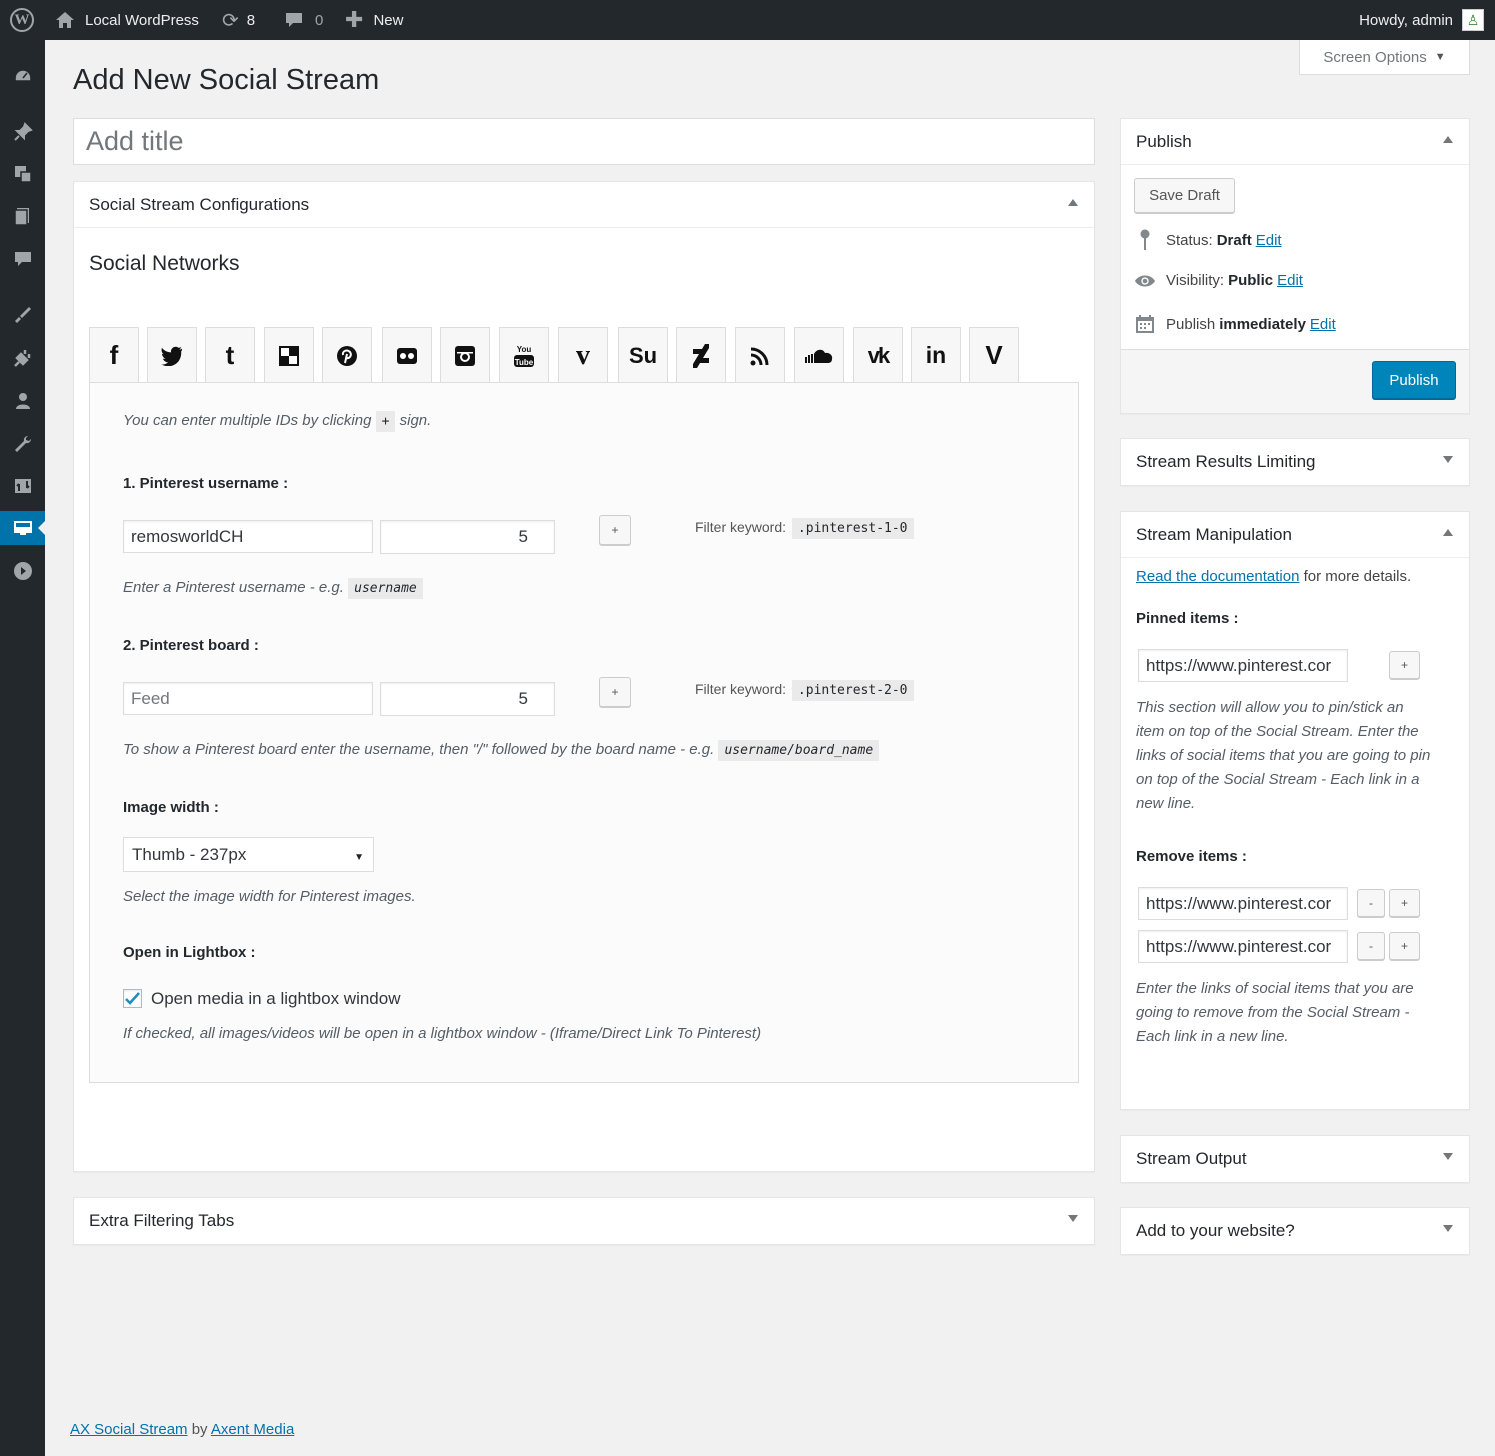  I want to click on menu-plugins, so click(22, 358).